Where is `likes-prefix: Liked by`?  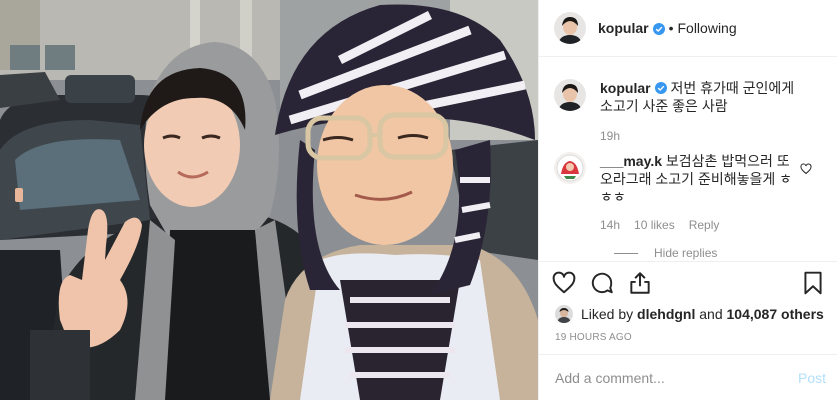 likes-prefix: Liked by is located at coordinates (607, 314).